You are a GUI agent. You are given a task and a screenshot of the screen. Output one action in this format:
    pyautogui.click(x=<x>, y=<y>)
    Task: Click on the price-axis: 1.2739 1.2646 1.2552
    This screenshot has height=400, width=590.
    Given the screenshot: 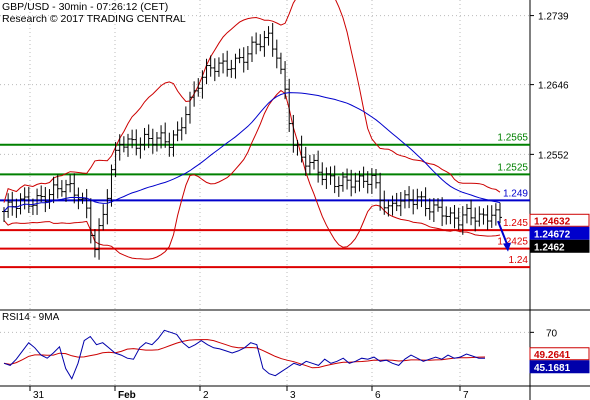 What is the action you would take?
    pyautogui.click(x=549, y=86)
    